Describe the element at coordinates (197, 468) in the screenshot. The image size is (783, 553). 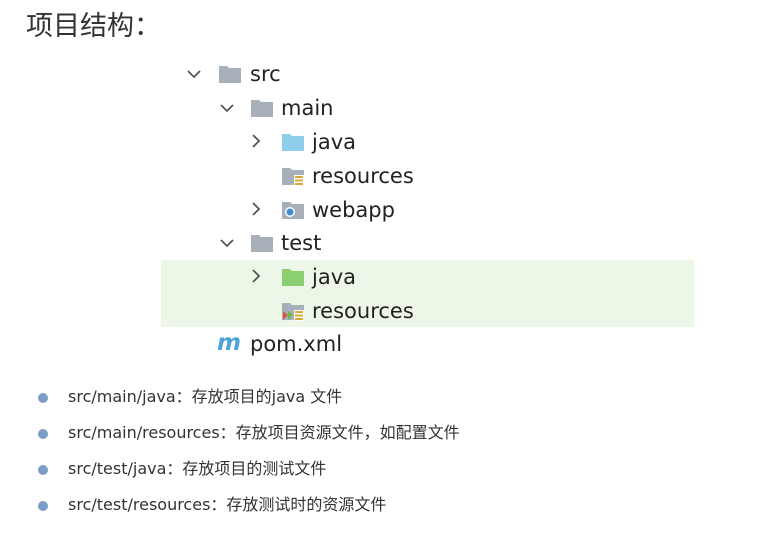
I see `list-item-text: src/test/java：存放项目的测试文件` at that location.